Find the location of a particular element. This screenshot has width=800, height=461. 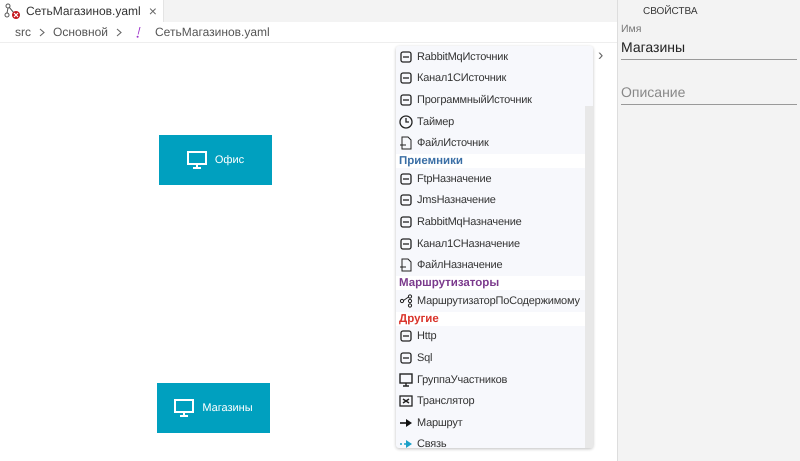

breadcrumb-item: СетьМагазинов.yaml is located at coordinates (212, 32).